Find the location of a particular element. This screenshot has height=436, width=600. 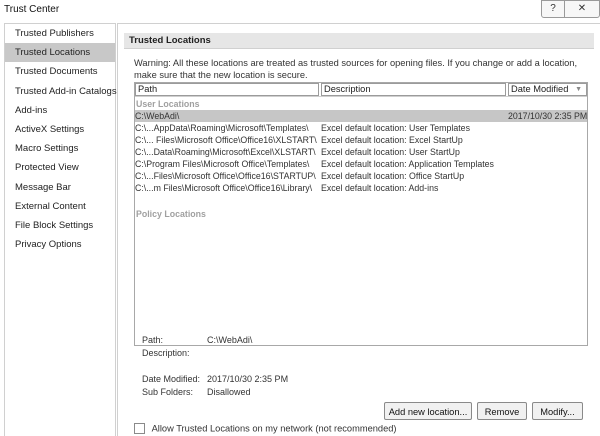

group-label-user-locations: User Locations is located at coordinates (168, 104).